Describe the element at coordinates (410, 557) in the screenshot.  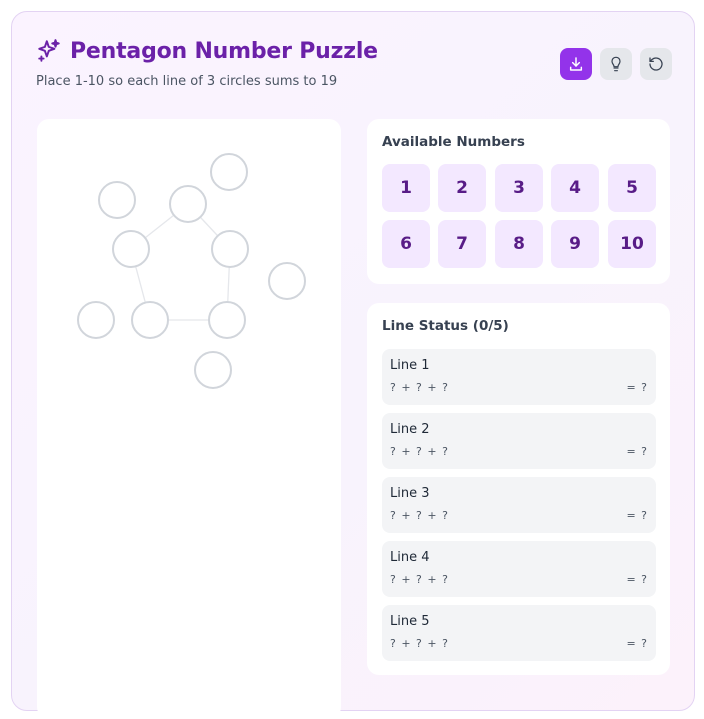
I see `line-name: Line 4` at that location.